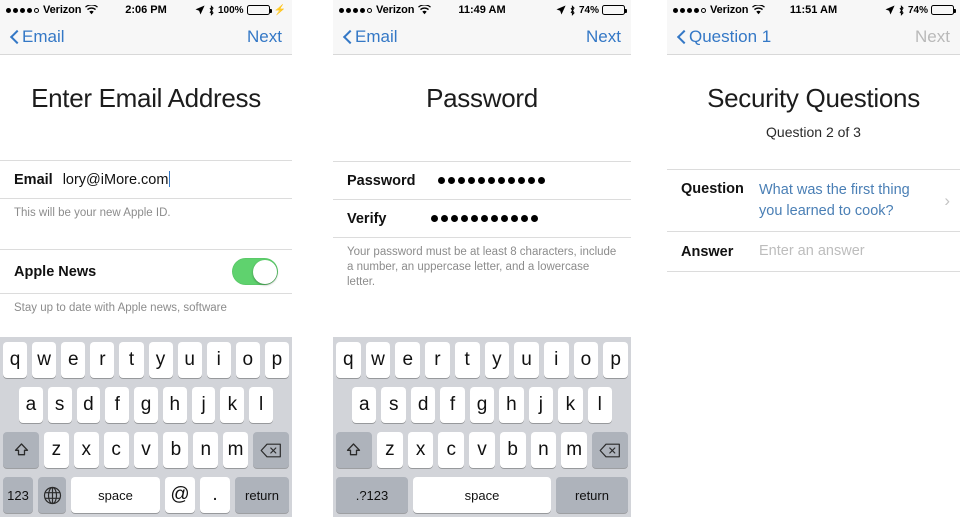  Describe the element at coordinates (52, 10) in the screenshot. I see `status-bar-left: Verizon` at that location.